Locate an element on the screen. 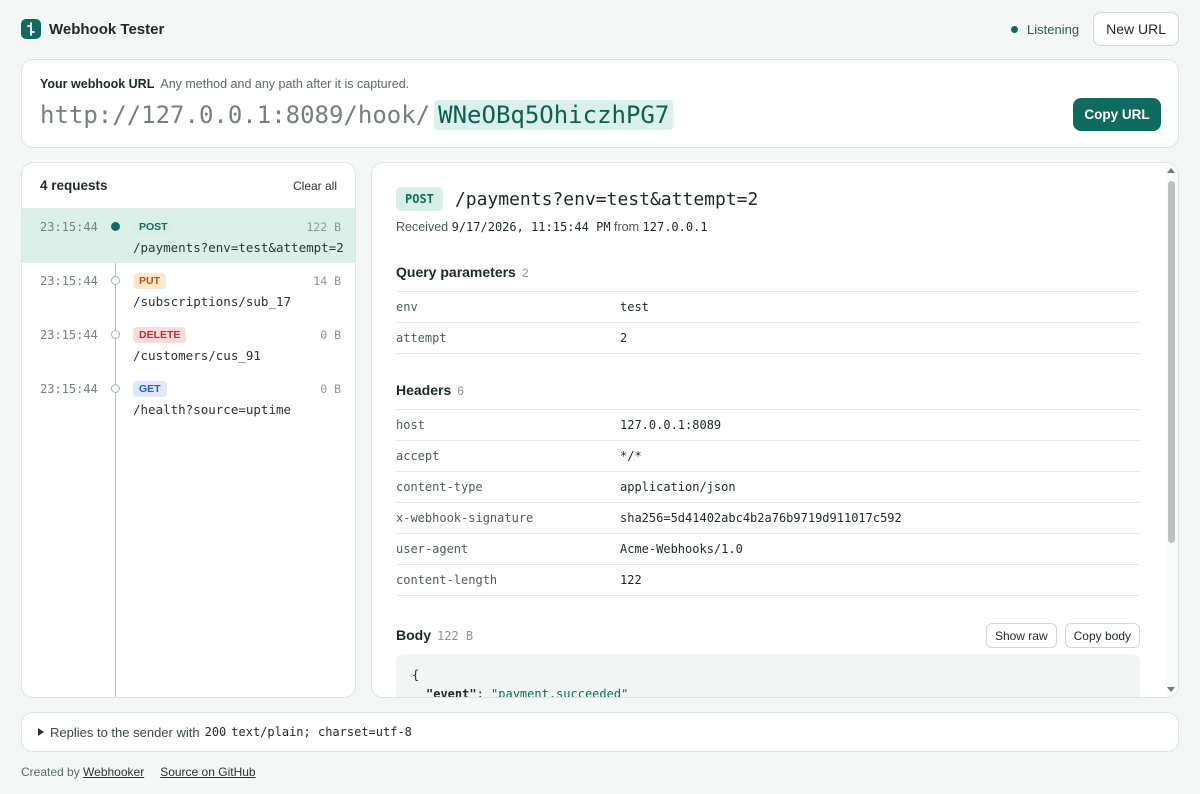 Image resolution: width=1200 pixels, height=794 pixels. received-time: 9/17/2026, 11:15:44 PM is located at coordinates (531, 227).